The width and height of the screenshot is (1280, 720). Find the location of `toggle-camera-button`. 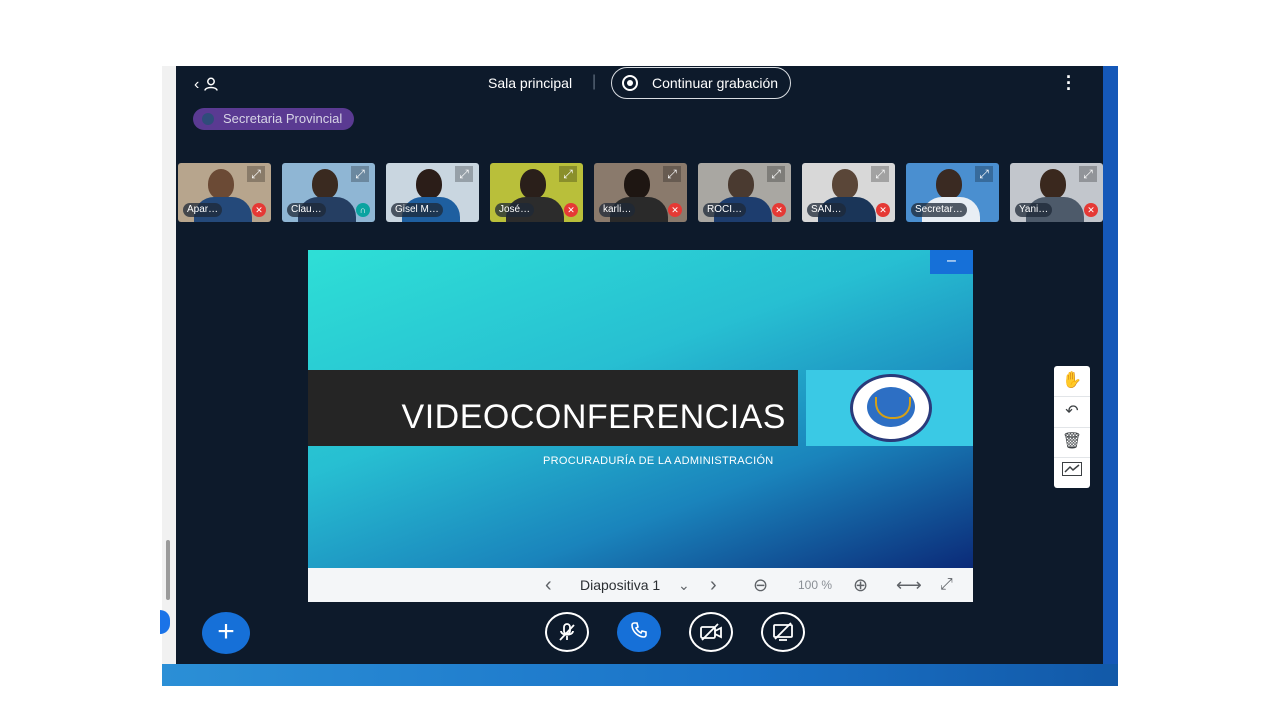

toggle-camera-button is located at coordinates (711, 632).